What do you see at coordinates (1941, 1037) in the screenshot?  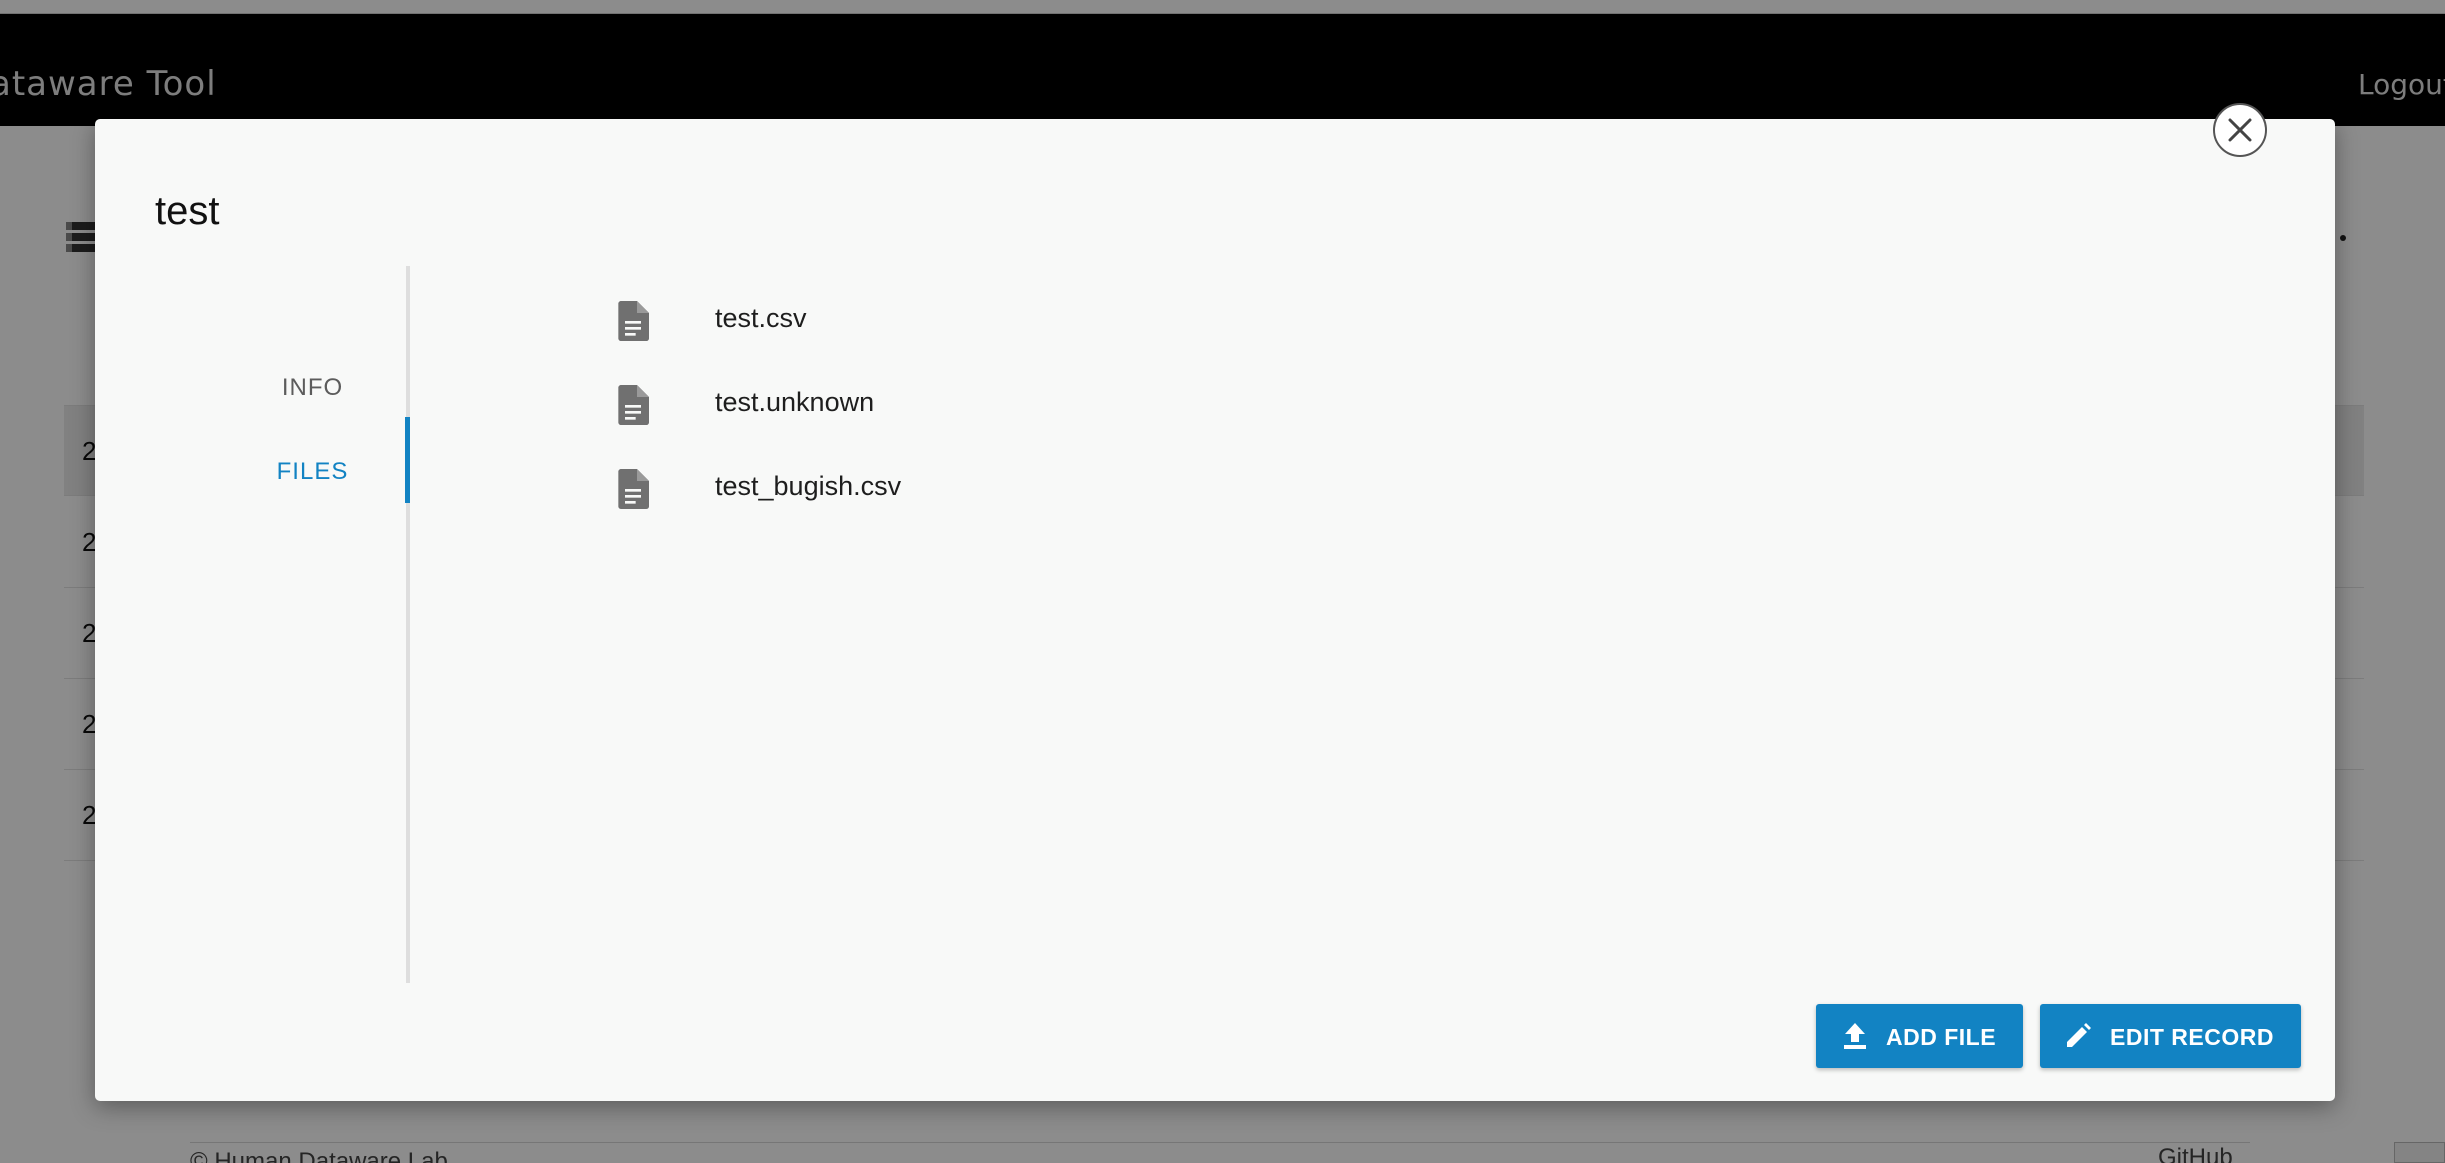 I see `add-file-label: ADD FILE` at bounding box center [1941, 1037].